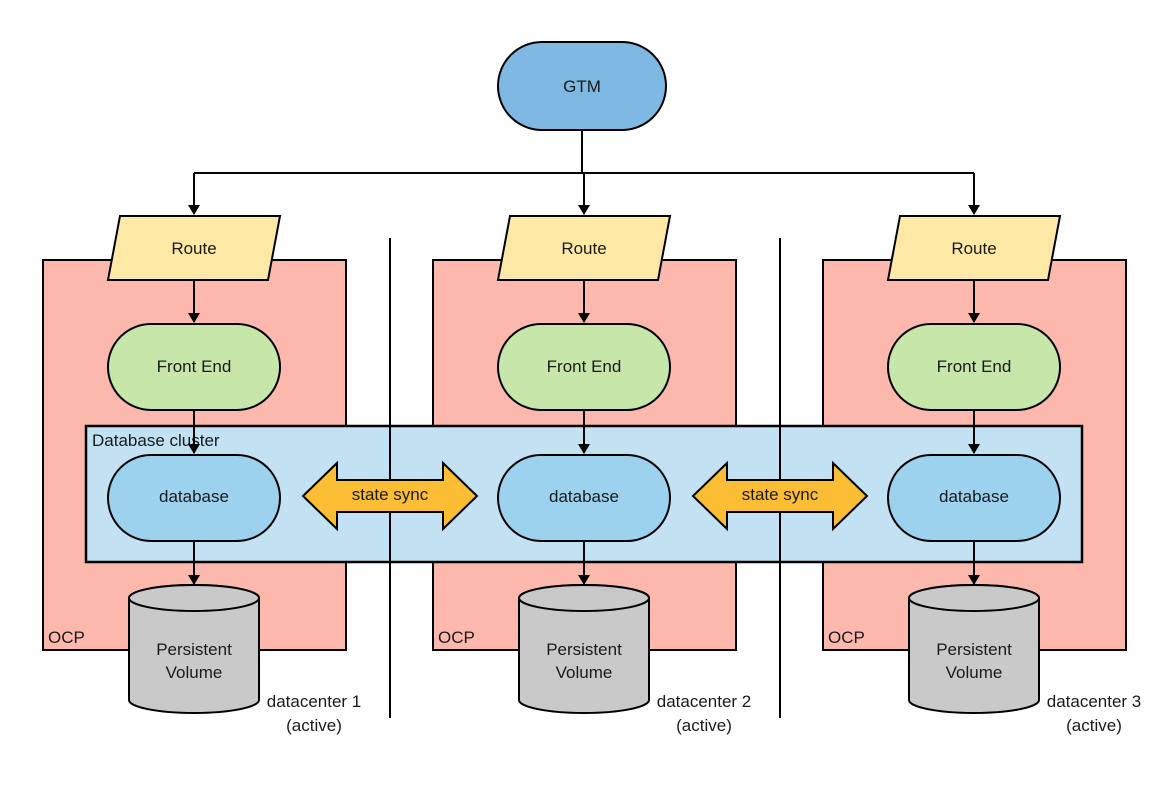 This screenshot has height=788, width=1170. I want to click on datacenter-name-label: datacenter 1, so click(314, 701).